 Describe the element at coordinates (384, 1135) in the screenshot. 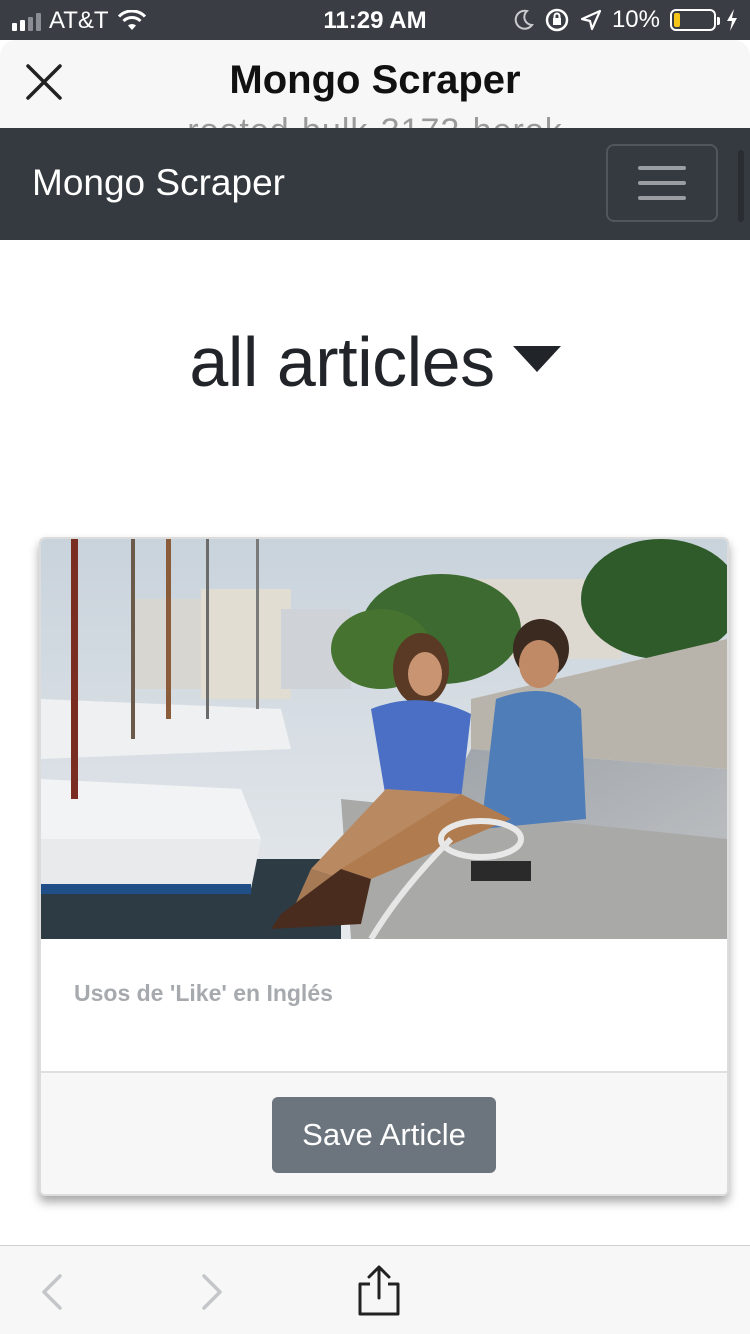

I see `save-article-button: Save Article` at that location.